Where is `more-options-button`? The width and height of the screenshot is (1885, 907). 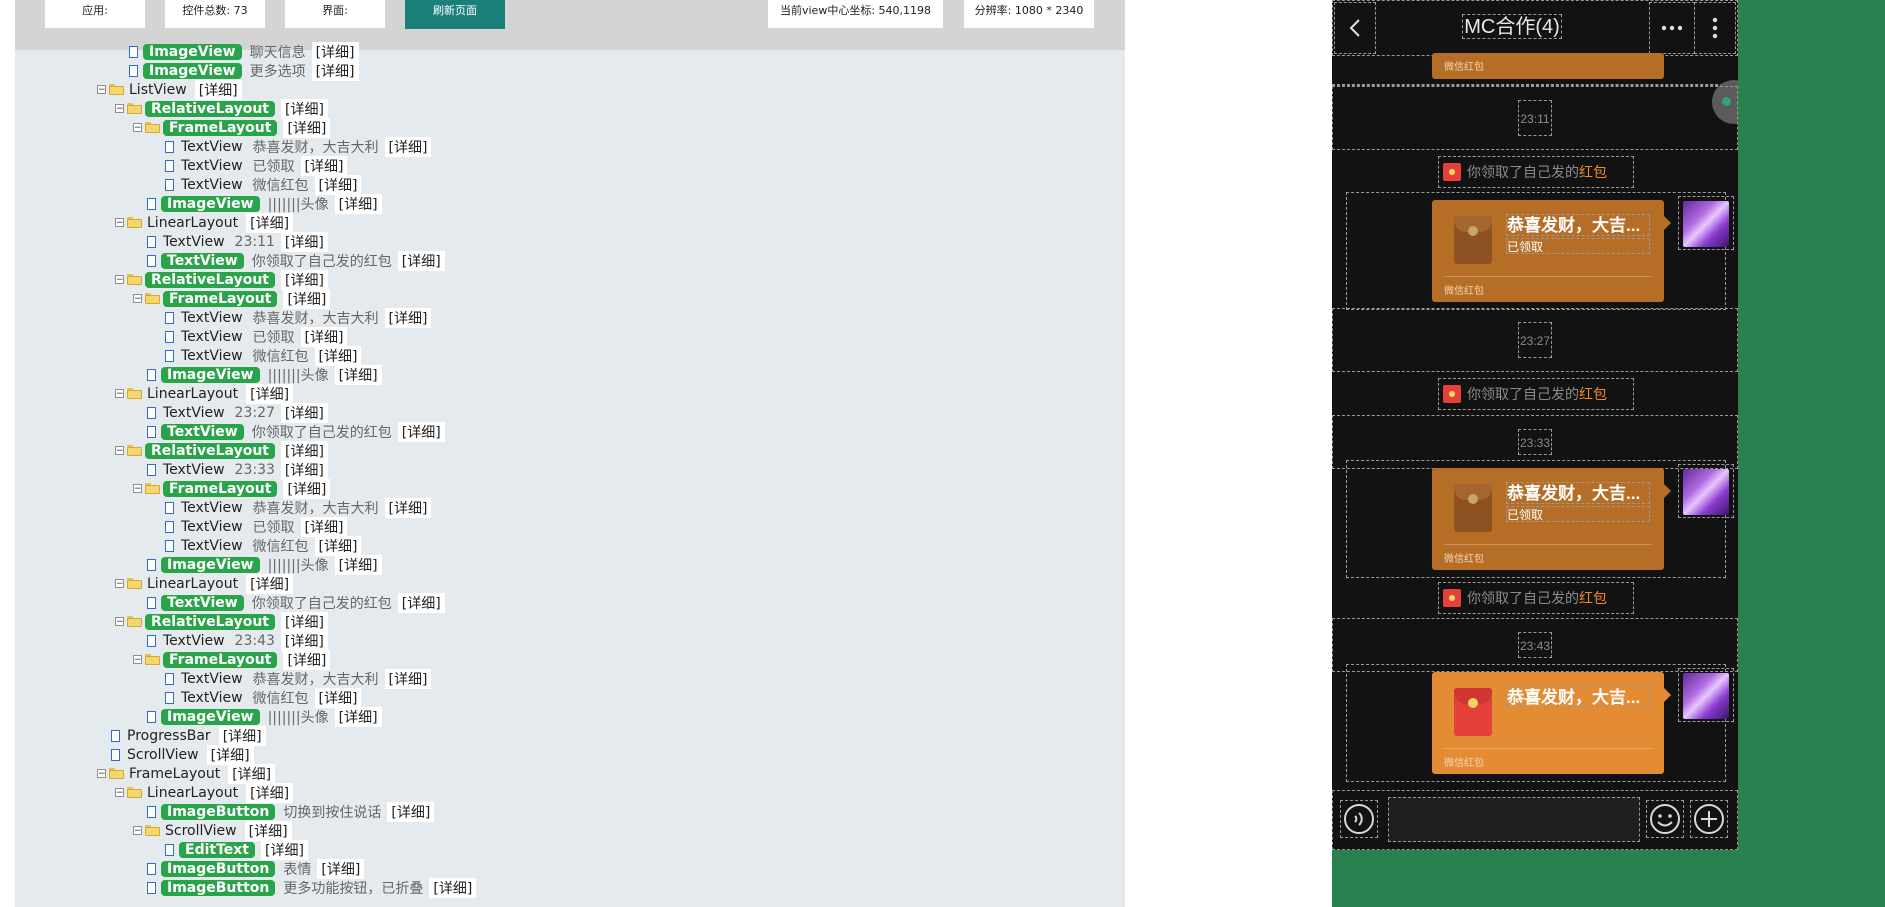
more-options-button is located at coordinates (1715, 28).